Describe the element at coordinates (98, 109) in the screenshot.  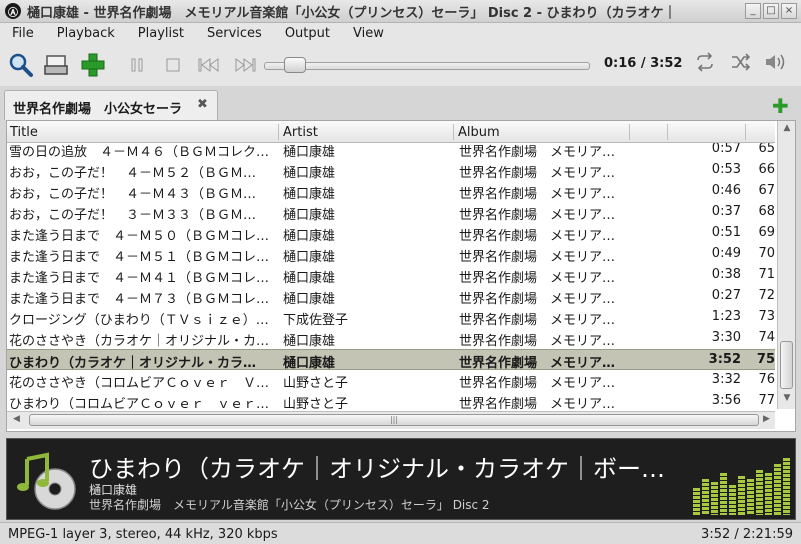
I see `playlist-tab-label: 世界名作劇場 小公女セーラ` at that location.